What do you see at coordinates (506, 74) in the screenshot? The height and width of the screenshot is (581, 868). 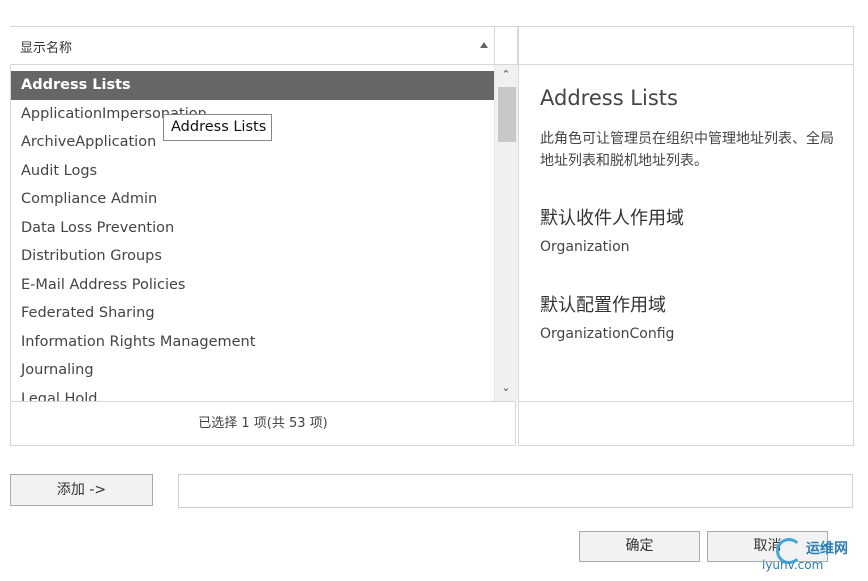 I see `chevron-up-icon: ⌃` at bounding box center [506, 74].